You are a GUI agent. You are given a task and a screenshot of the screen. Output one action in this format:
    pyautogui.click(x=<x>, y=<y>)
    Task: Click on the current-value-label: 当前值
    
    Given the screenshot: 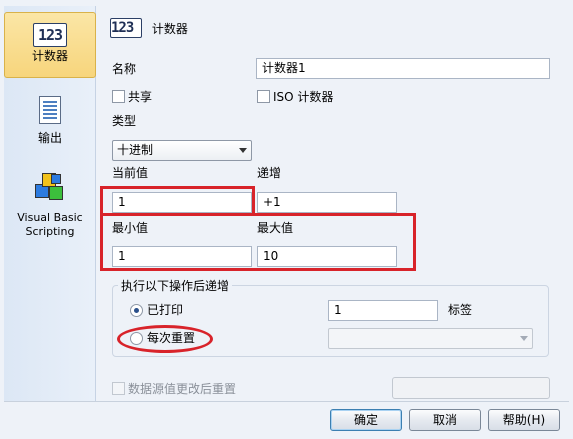 What is the action you would take?
    pyautogui.click(x=130, y=173)
    